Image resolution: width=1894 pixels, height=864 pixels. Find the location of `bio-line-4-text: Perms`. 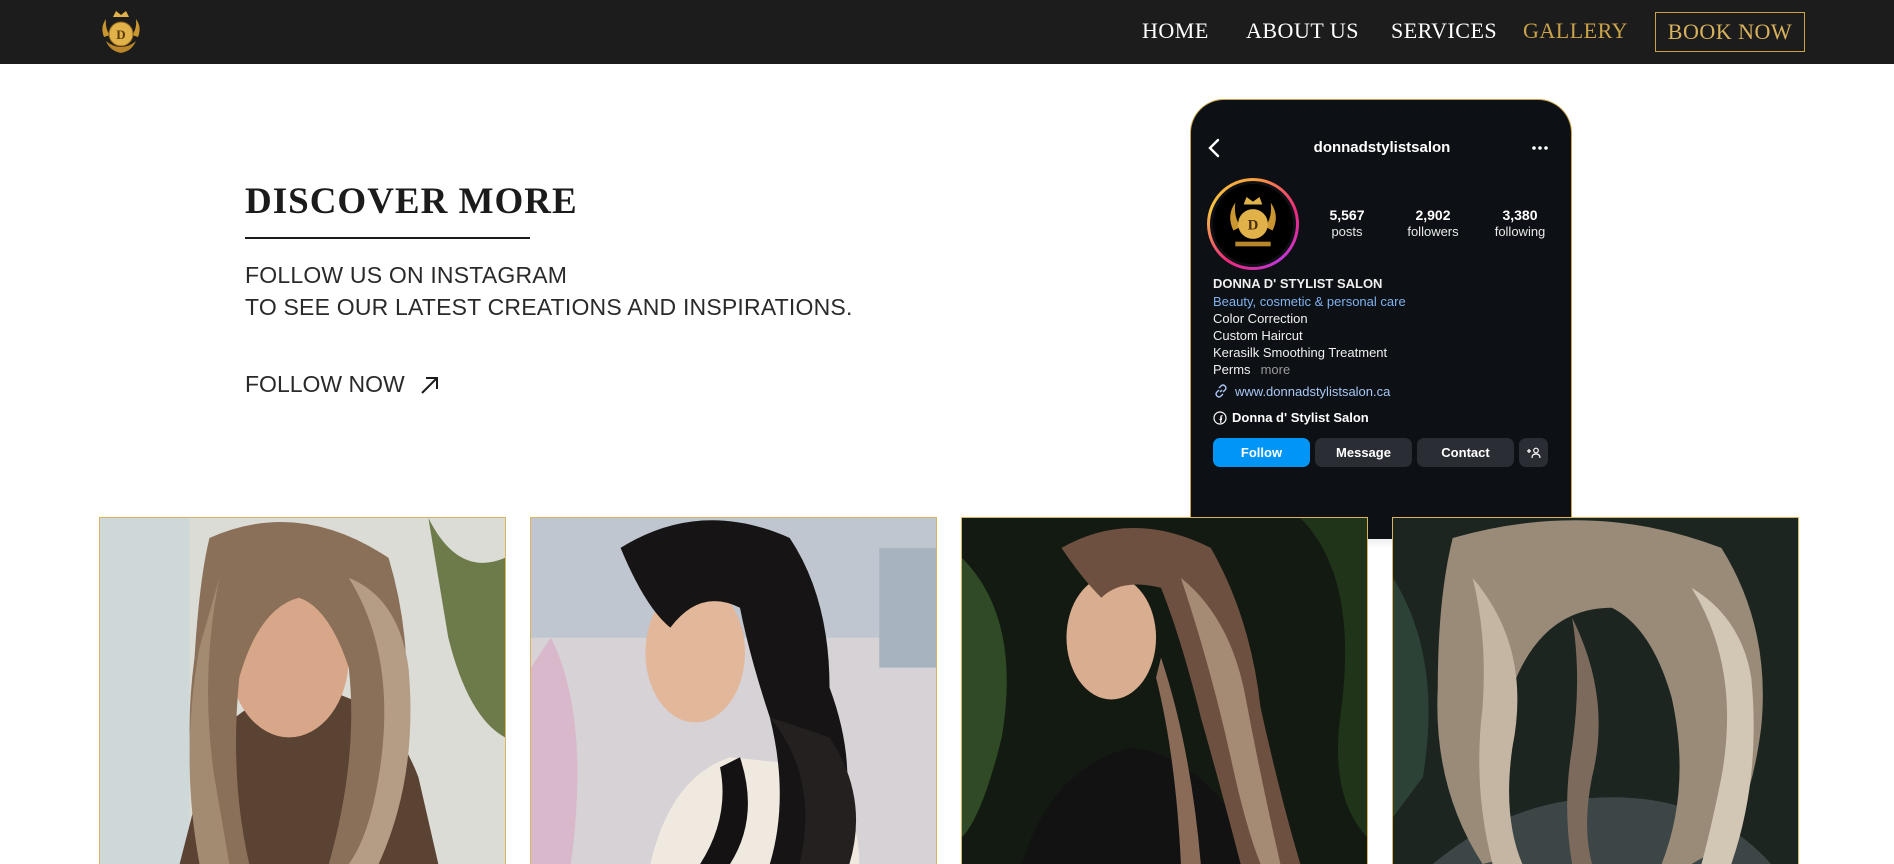

bio-line-4-text: Perms is located at coordinates (1232, 369).